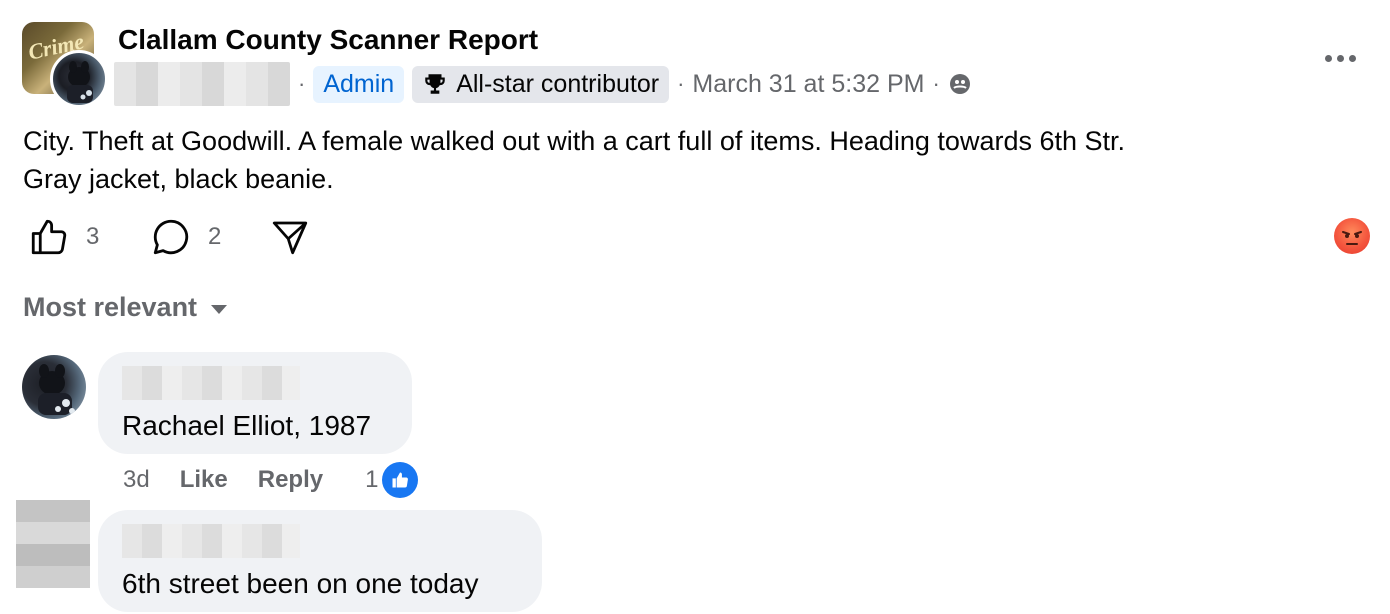  Describe the element at coordinates (290, 480) in the screenshot. I see `comment-reply-button: Reply` at that location.